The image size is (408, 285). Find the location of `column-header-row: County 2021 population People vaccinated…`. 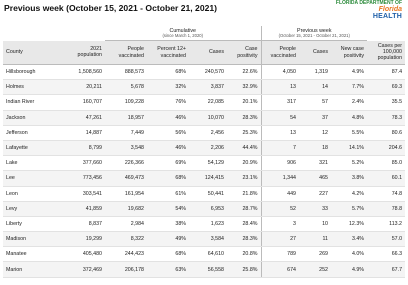

column-header-row: County 2021 population People vaccinated… is located at coordinates (204, 52).